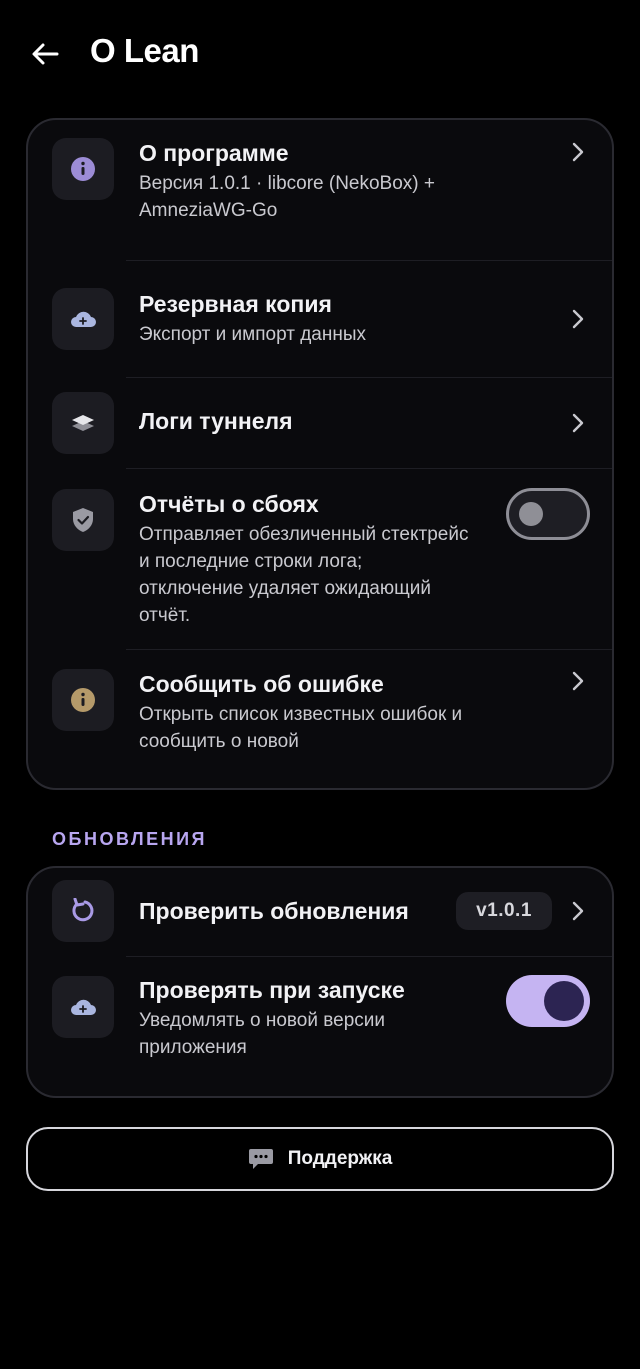 This screenshot has height=1369, width=640. I want to click on section-label-updates: ОБНОВЛЕНИЯ, so click(129, 839).